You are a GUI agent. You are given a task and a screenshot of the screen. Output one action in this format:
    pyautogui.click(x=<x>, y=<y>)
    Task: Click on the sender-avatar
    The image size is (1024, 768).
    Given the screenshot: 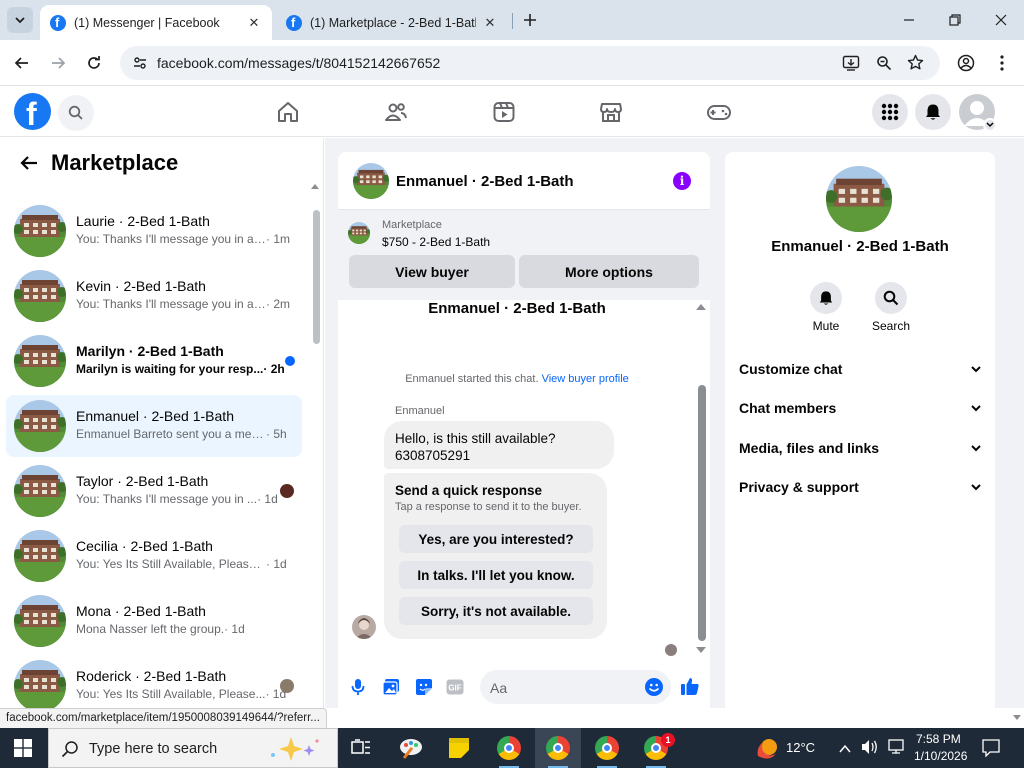 What is the action you would take?
    pyautogui.click(x=364, y=627)
    